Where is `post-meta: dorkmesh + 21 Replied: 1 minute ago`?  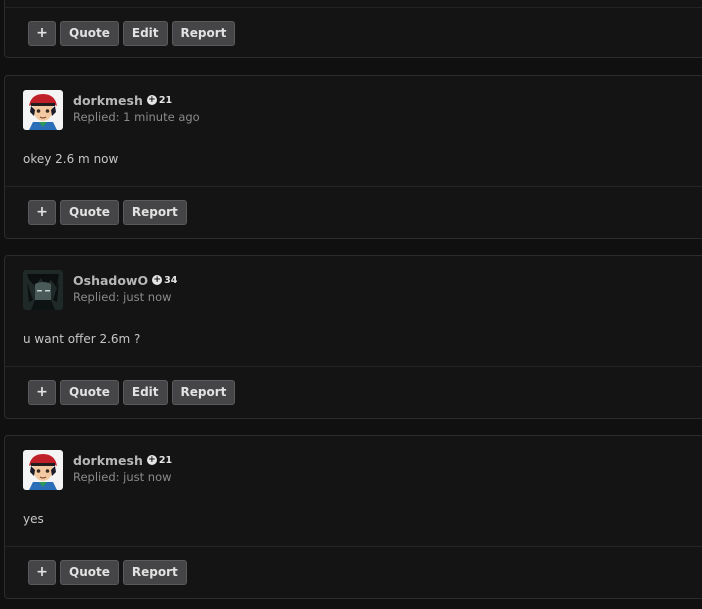 post-meta: dorkmesh + 21 Replied: 1 minute ago is located at coordinates (136, 108).